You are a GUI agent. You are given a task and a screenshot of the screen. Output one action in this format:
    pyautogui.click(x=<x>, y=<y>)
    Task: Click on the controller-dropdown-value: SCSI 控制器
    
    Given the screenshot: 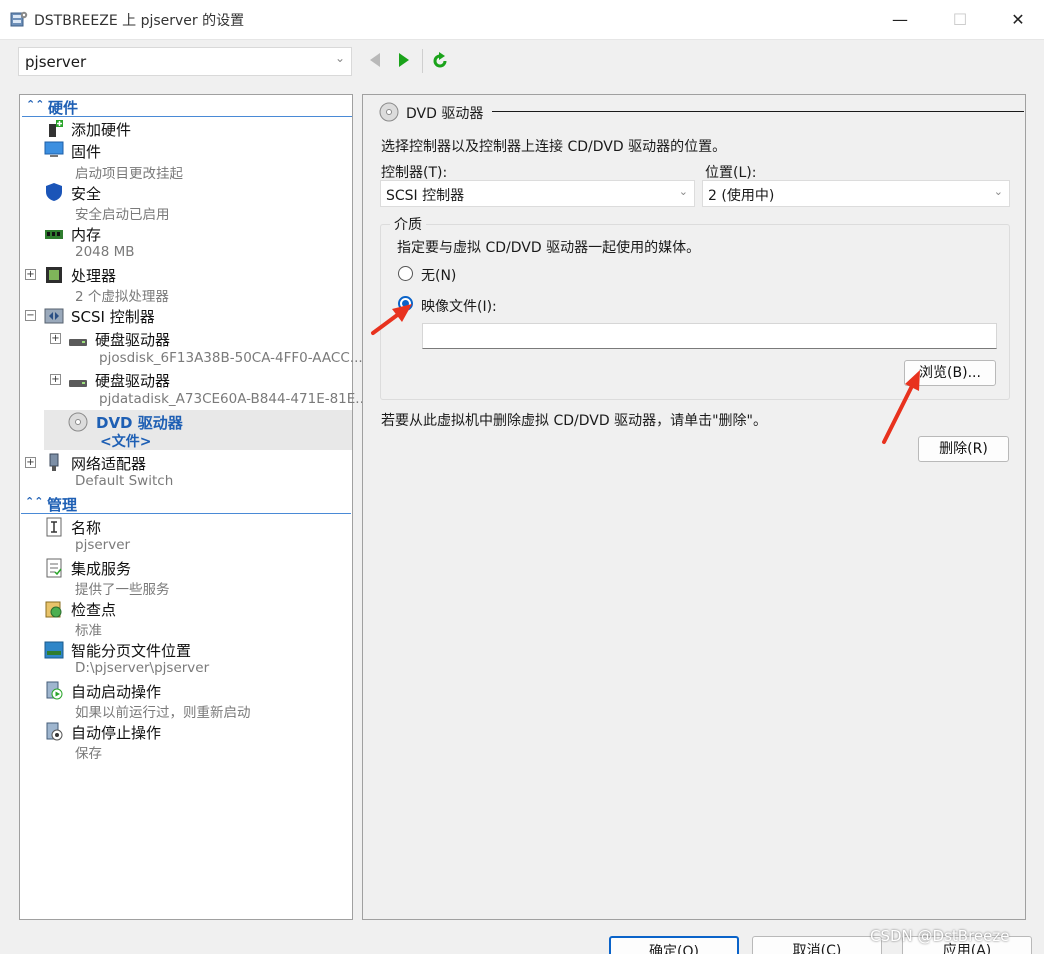 What is the action you would take?
    pyautogui.click(x=425, y=196)
    